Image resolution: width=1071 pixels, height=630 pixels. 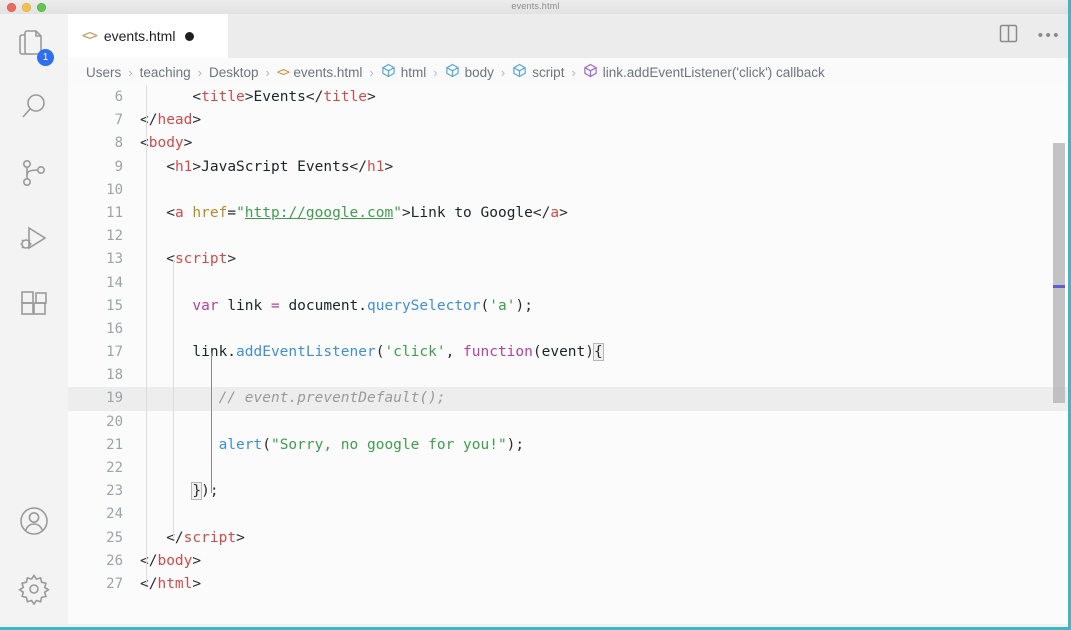 What do you see at coordinates (569, 97) in the screenshot?
I see `code-line: 6 <title>Events</title>` at bounding box center [569, 97].